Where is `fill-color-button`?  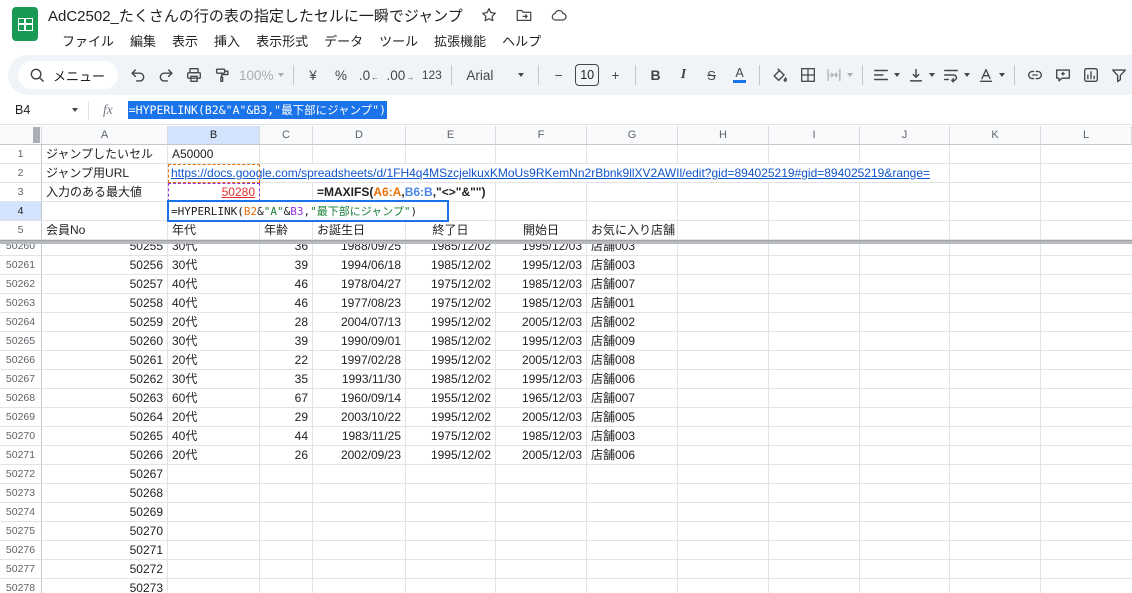 fill-color-button is located at coordinates (779, 75).